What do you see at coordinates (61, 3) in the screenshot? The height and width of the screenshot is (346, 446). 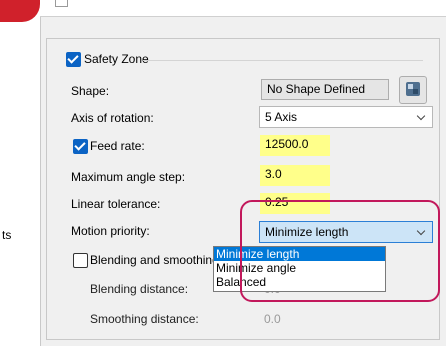 I see `top-checkbox` at bounding box center [61, 3].